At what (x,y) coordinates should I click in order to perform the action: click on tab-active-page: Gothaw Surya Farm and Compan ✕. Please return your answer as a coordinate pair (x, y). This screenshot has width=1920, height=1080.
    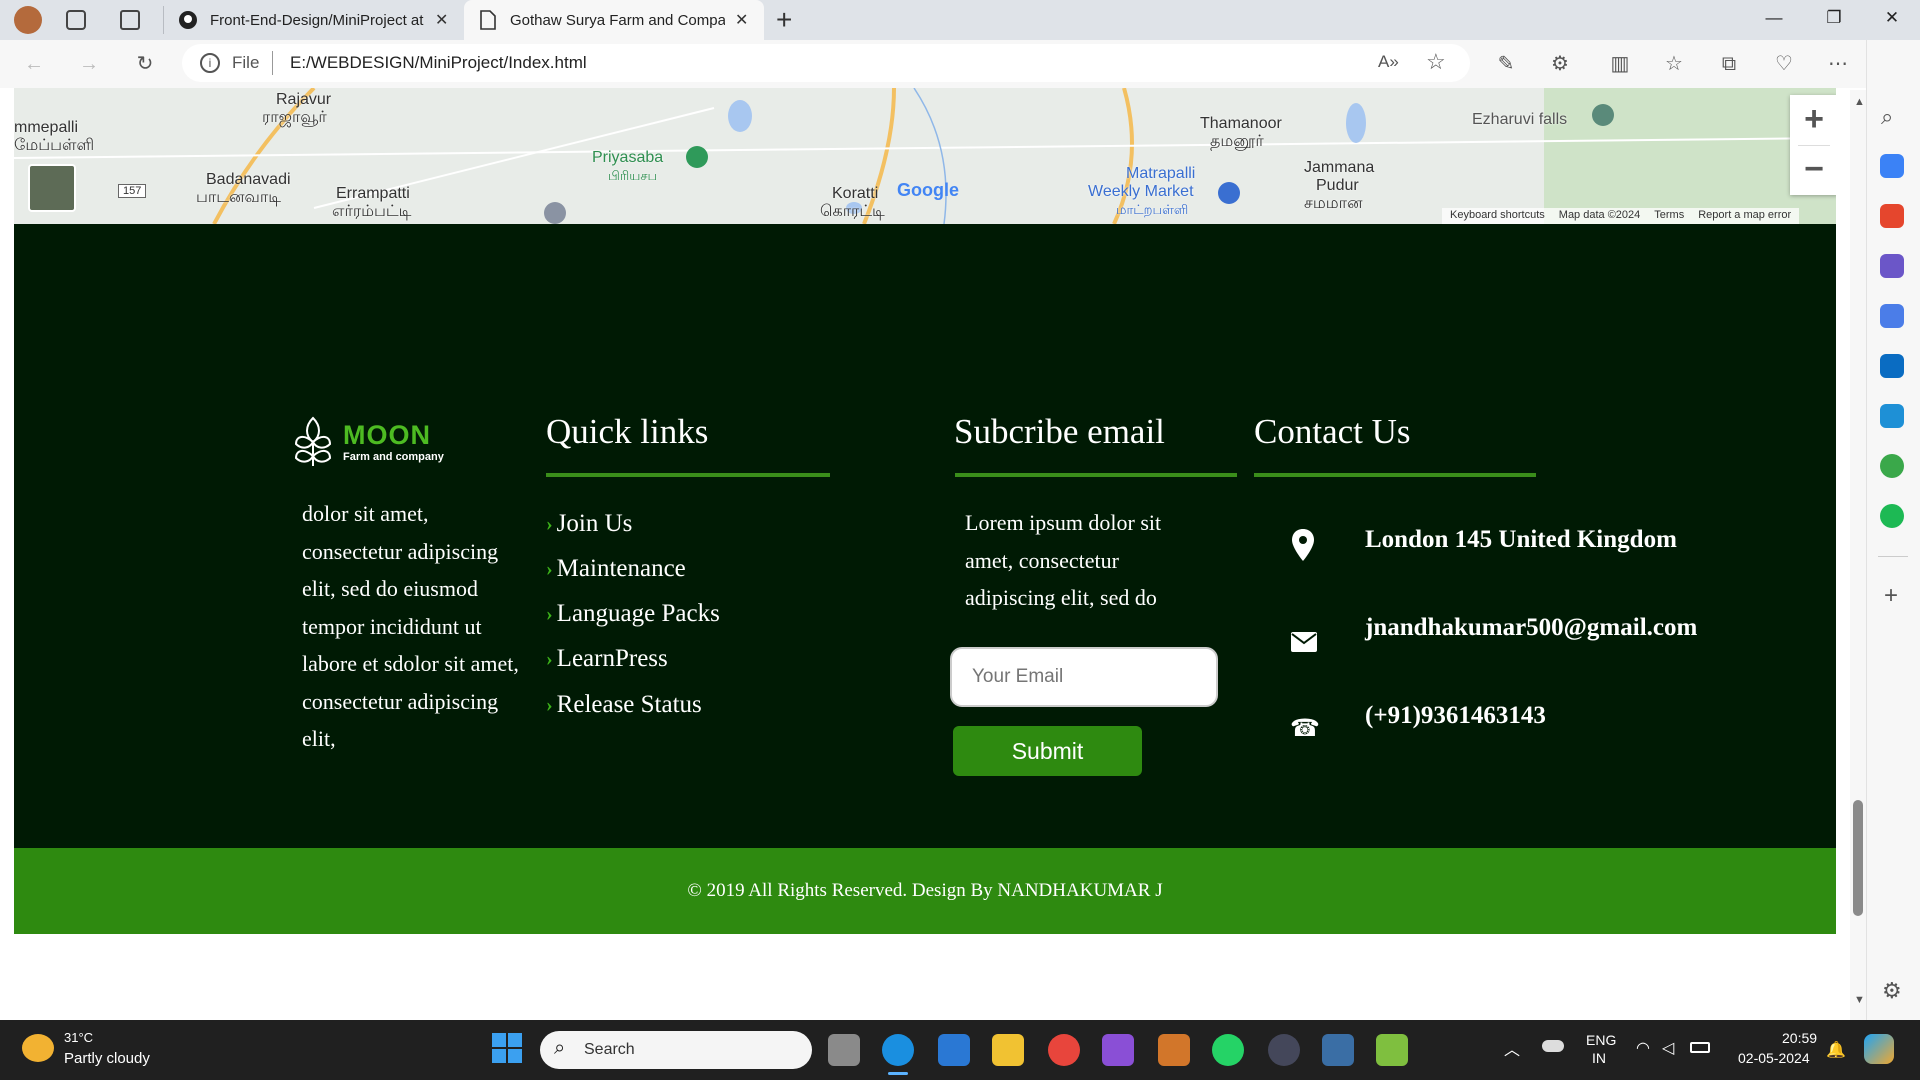
    Looking at the image, I should click on (614, 20).